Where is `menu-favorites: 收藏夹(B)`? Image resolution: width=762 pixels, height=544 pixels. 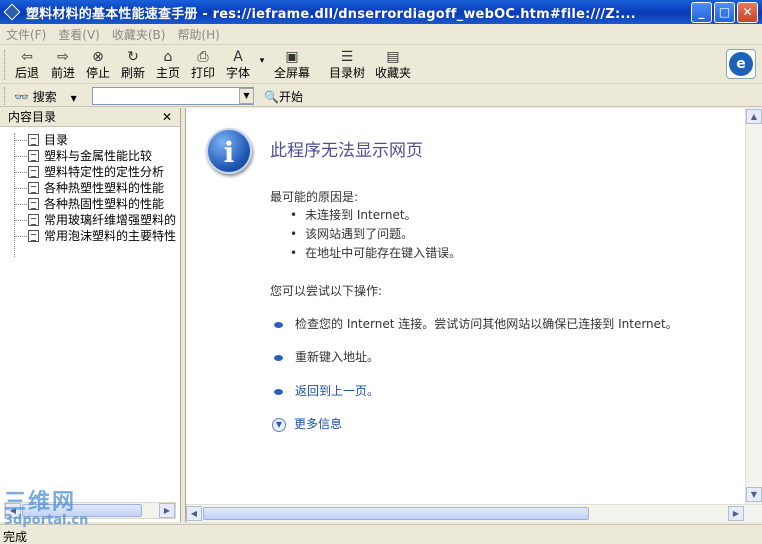
menu-favorites: 收藏夹(B) is located at coordinates (139, 34).